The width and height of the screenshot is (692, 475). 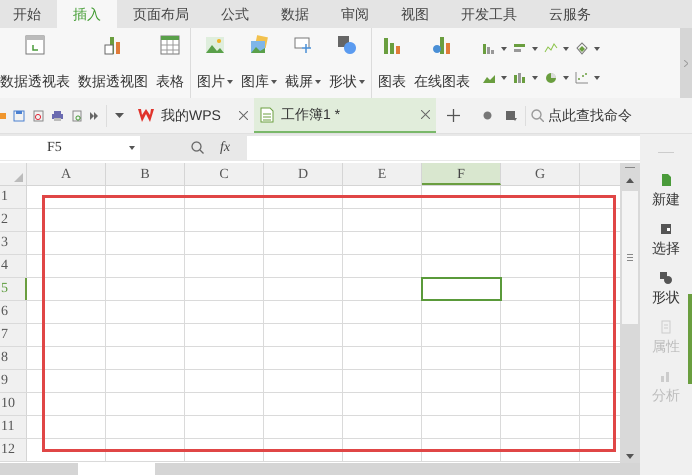 What do you see at coordinates (345, 115) in the screenshot?
I see `document-tab: 工作簿1 *` at bounding box center [345, 115].